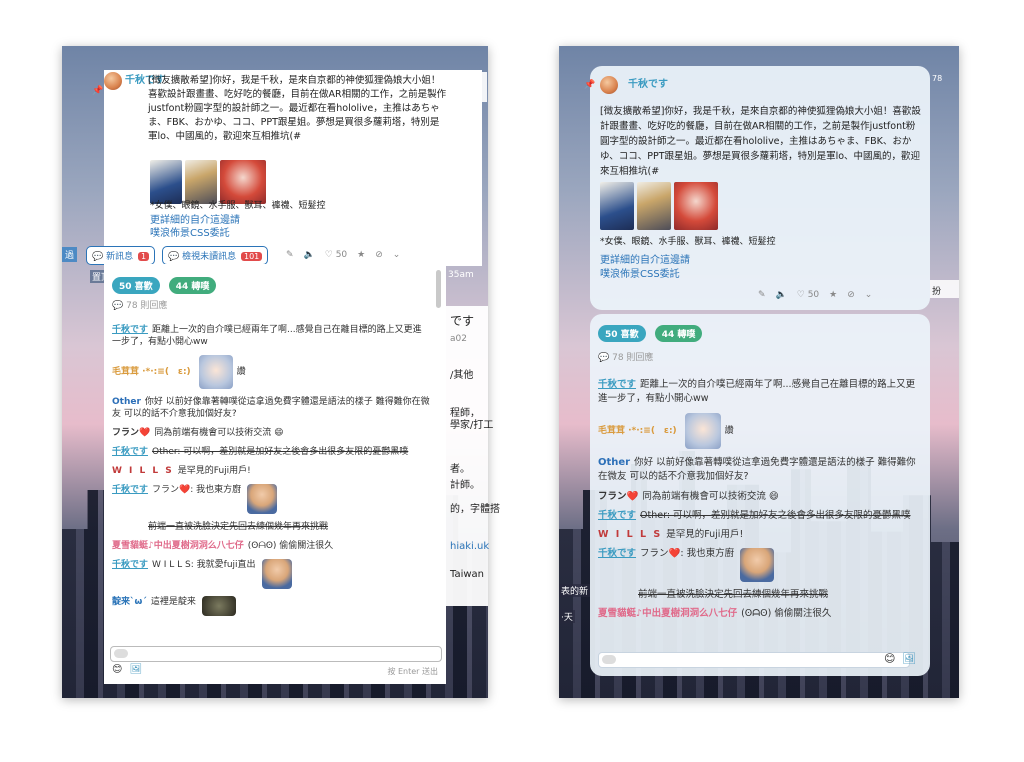 The width and height of the screenshot is (1024, 762). What do you see at coordinates (121, 255) in the screenshot?
I see `new-message-button: 💬 新訊息 1` at bounding box center [121, 255].